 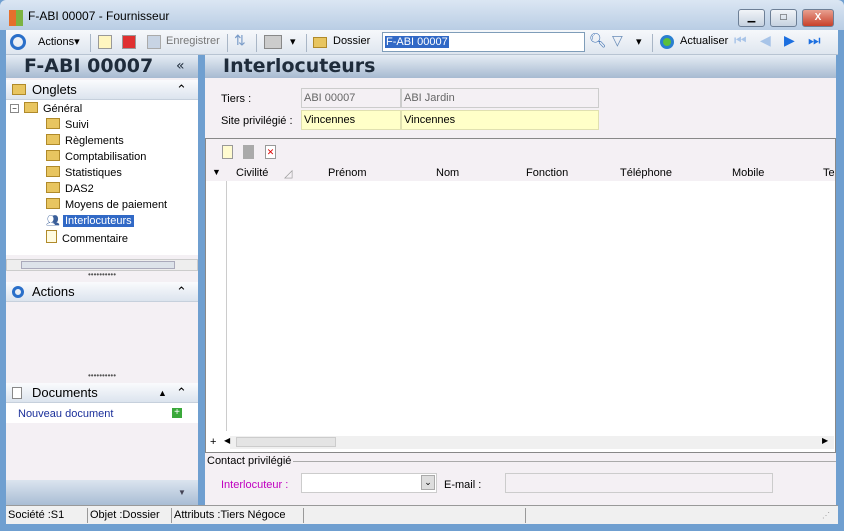 I want to click on resize-grip-icon: ⋰, so click(x=825, y=515).